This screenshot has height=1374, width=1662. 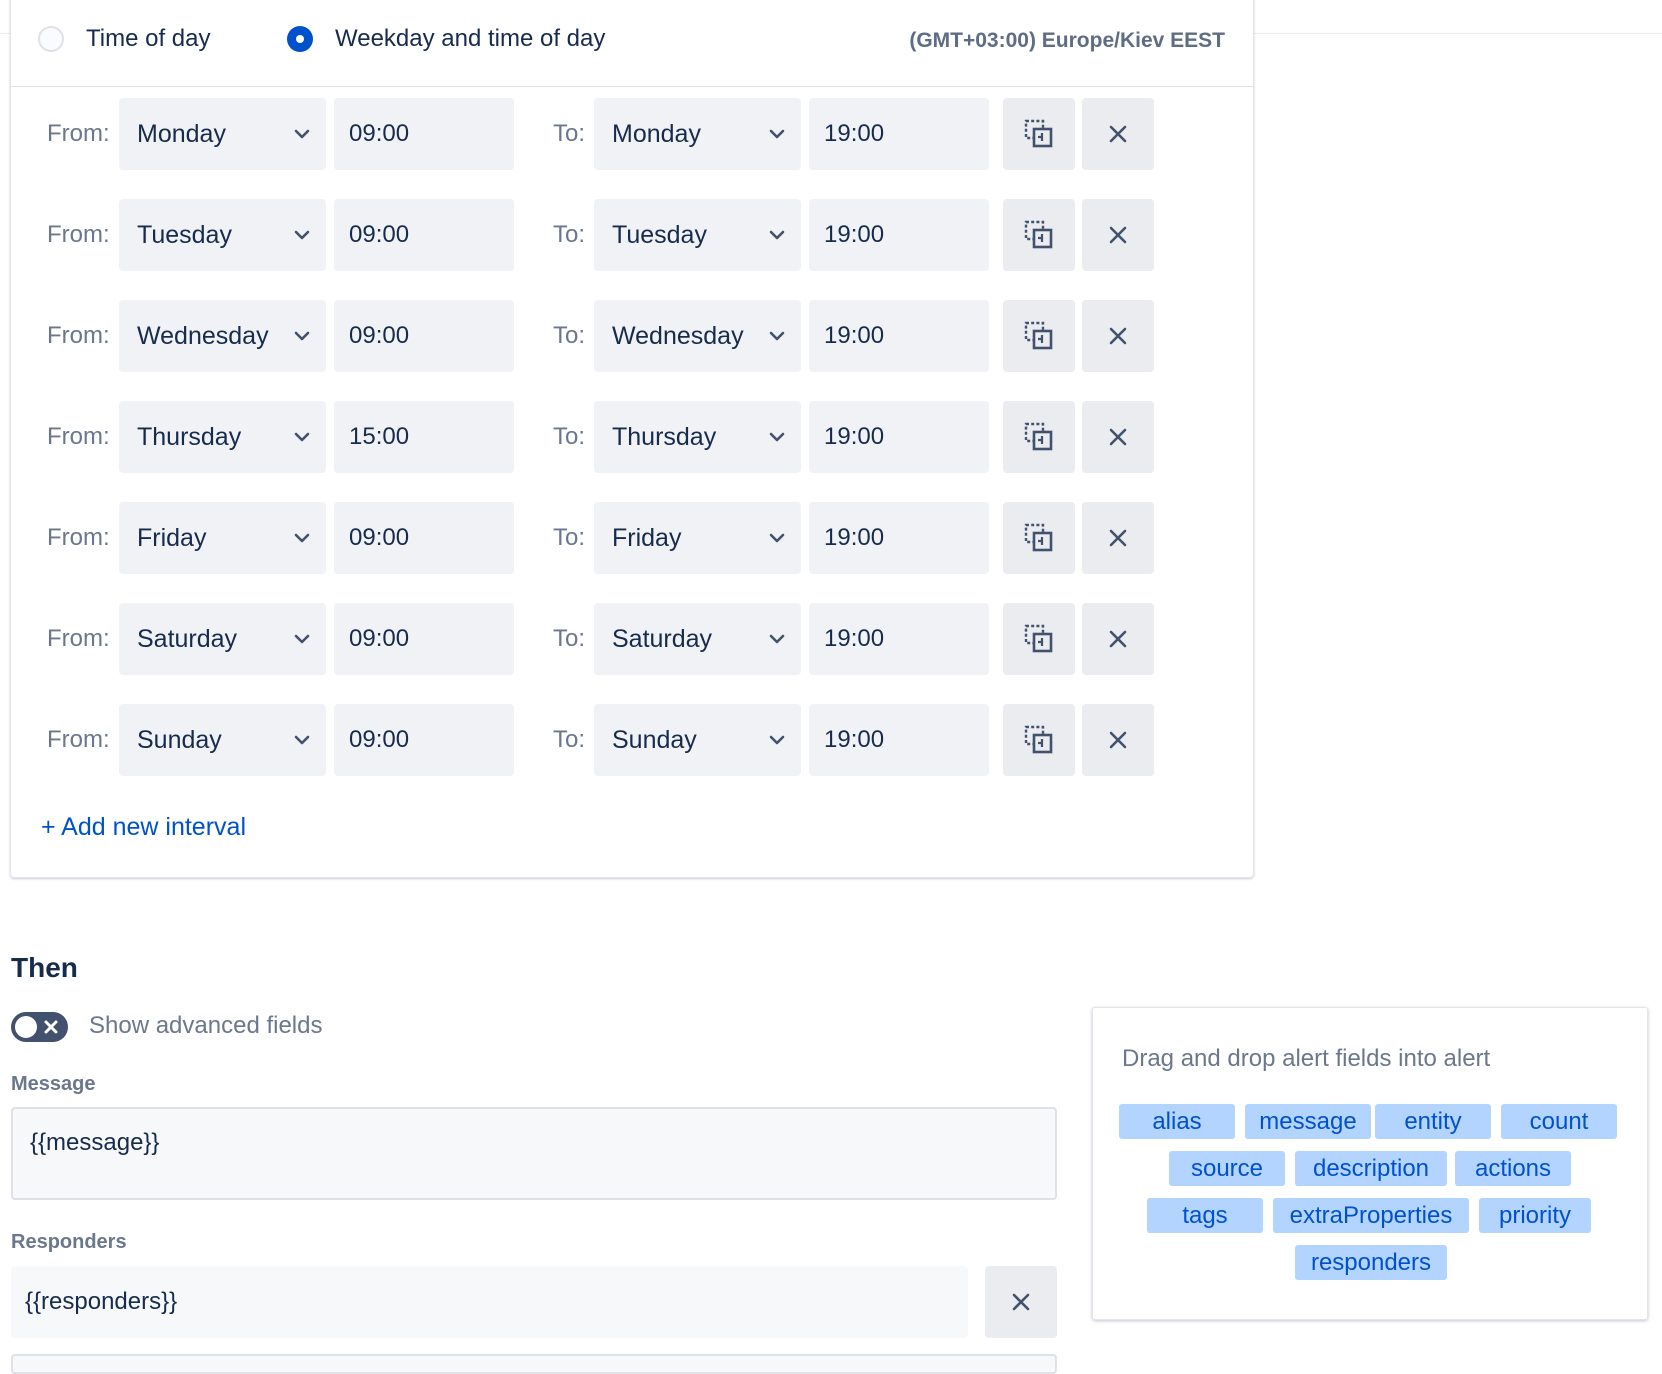 I want to click on to-day-value: Thursday, so click(x=664, y=437).